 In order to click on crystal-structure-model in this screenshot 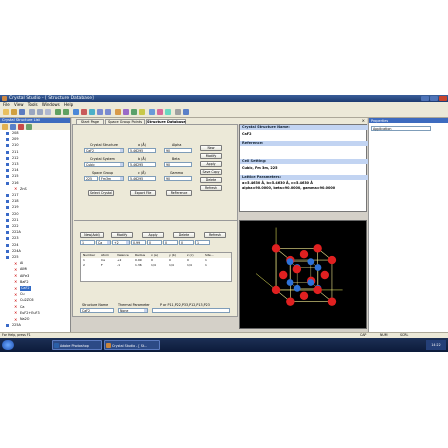, I will do `click(303, 275)`.